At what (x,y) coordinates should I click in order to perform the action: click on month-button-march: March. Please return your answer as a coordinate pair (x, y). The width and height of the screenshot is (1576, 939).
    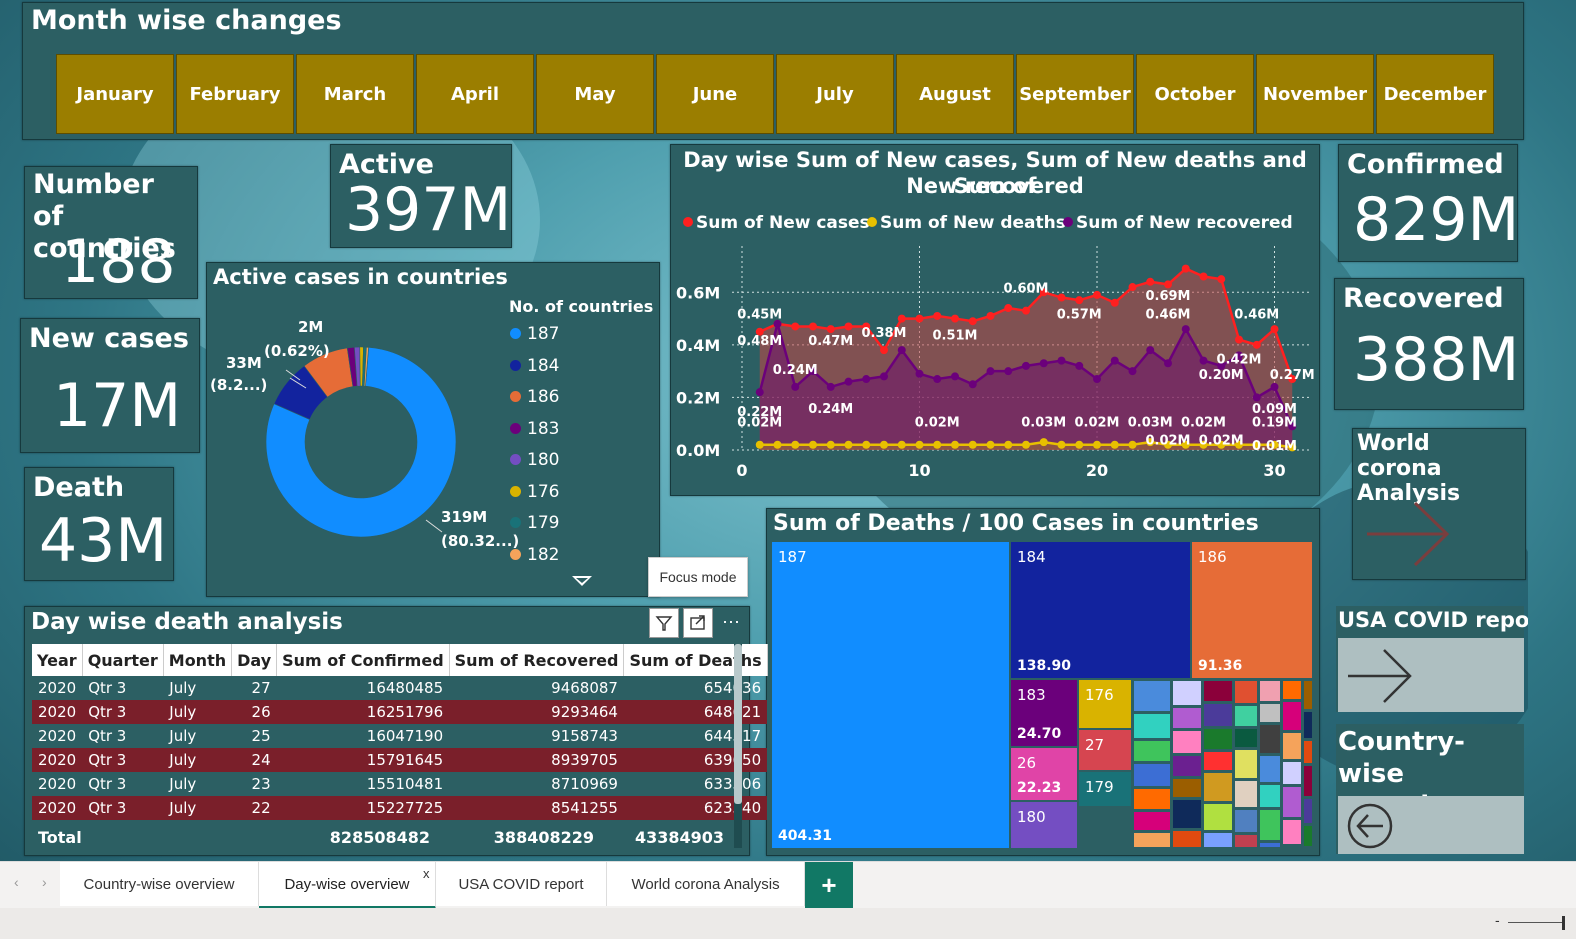
    Looking at the image, I should click on (355, 94).